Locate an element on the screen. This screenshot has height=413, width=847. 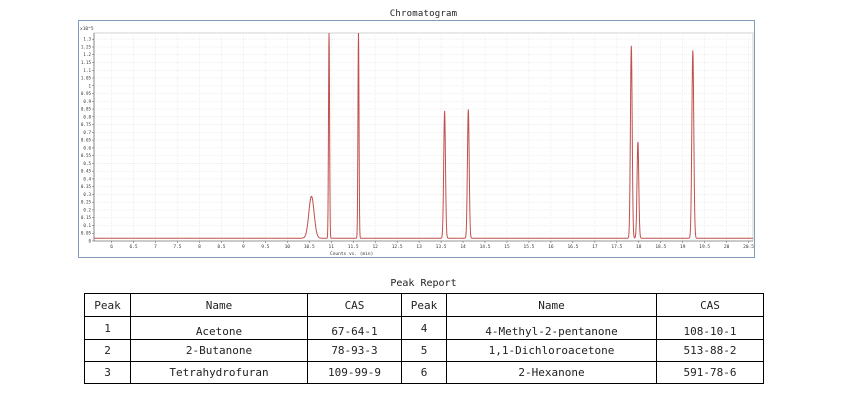
y-axis-unit-label: x10^5 is located at coordinates (87, 29).